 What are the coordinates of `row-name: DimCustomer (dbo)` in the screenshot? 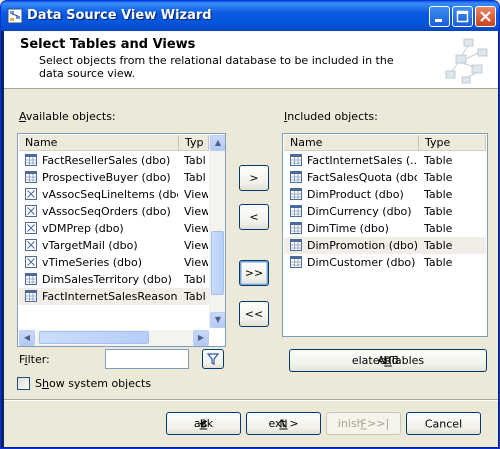 It's located at (361, 262).